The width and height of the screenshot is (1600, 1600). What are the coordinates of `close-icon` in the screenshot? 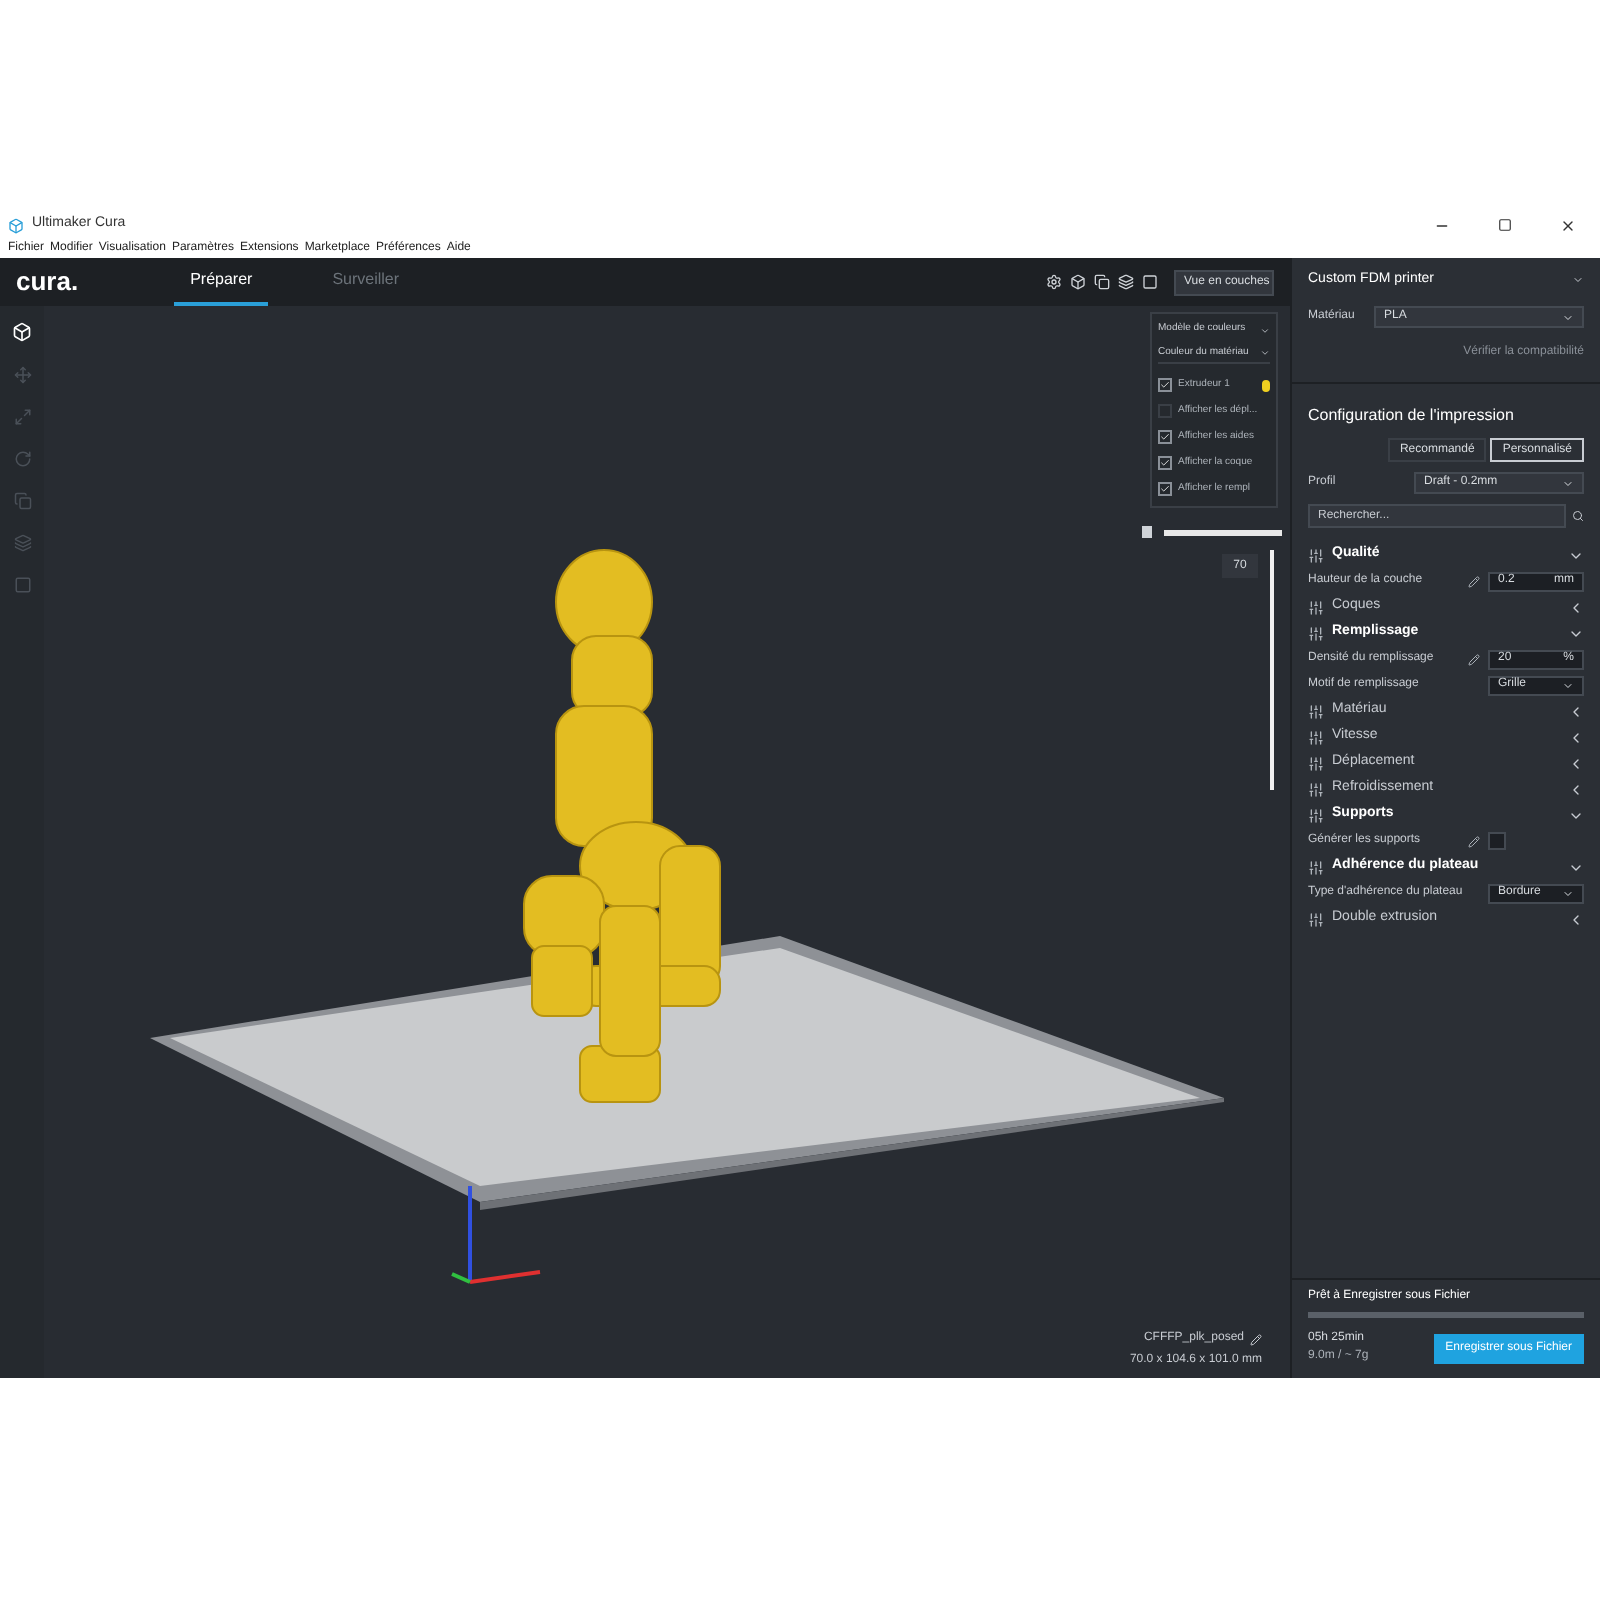 It's located at (1568, 225).